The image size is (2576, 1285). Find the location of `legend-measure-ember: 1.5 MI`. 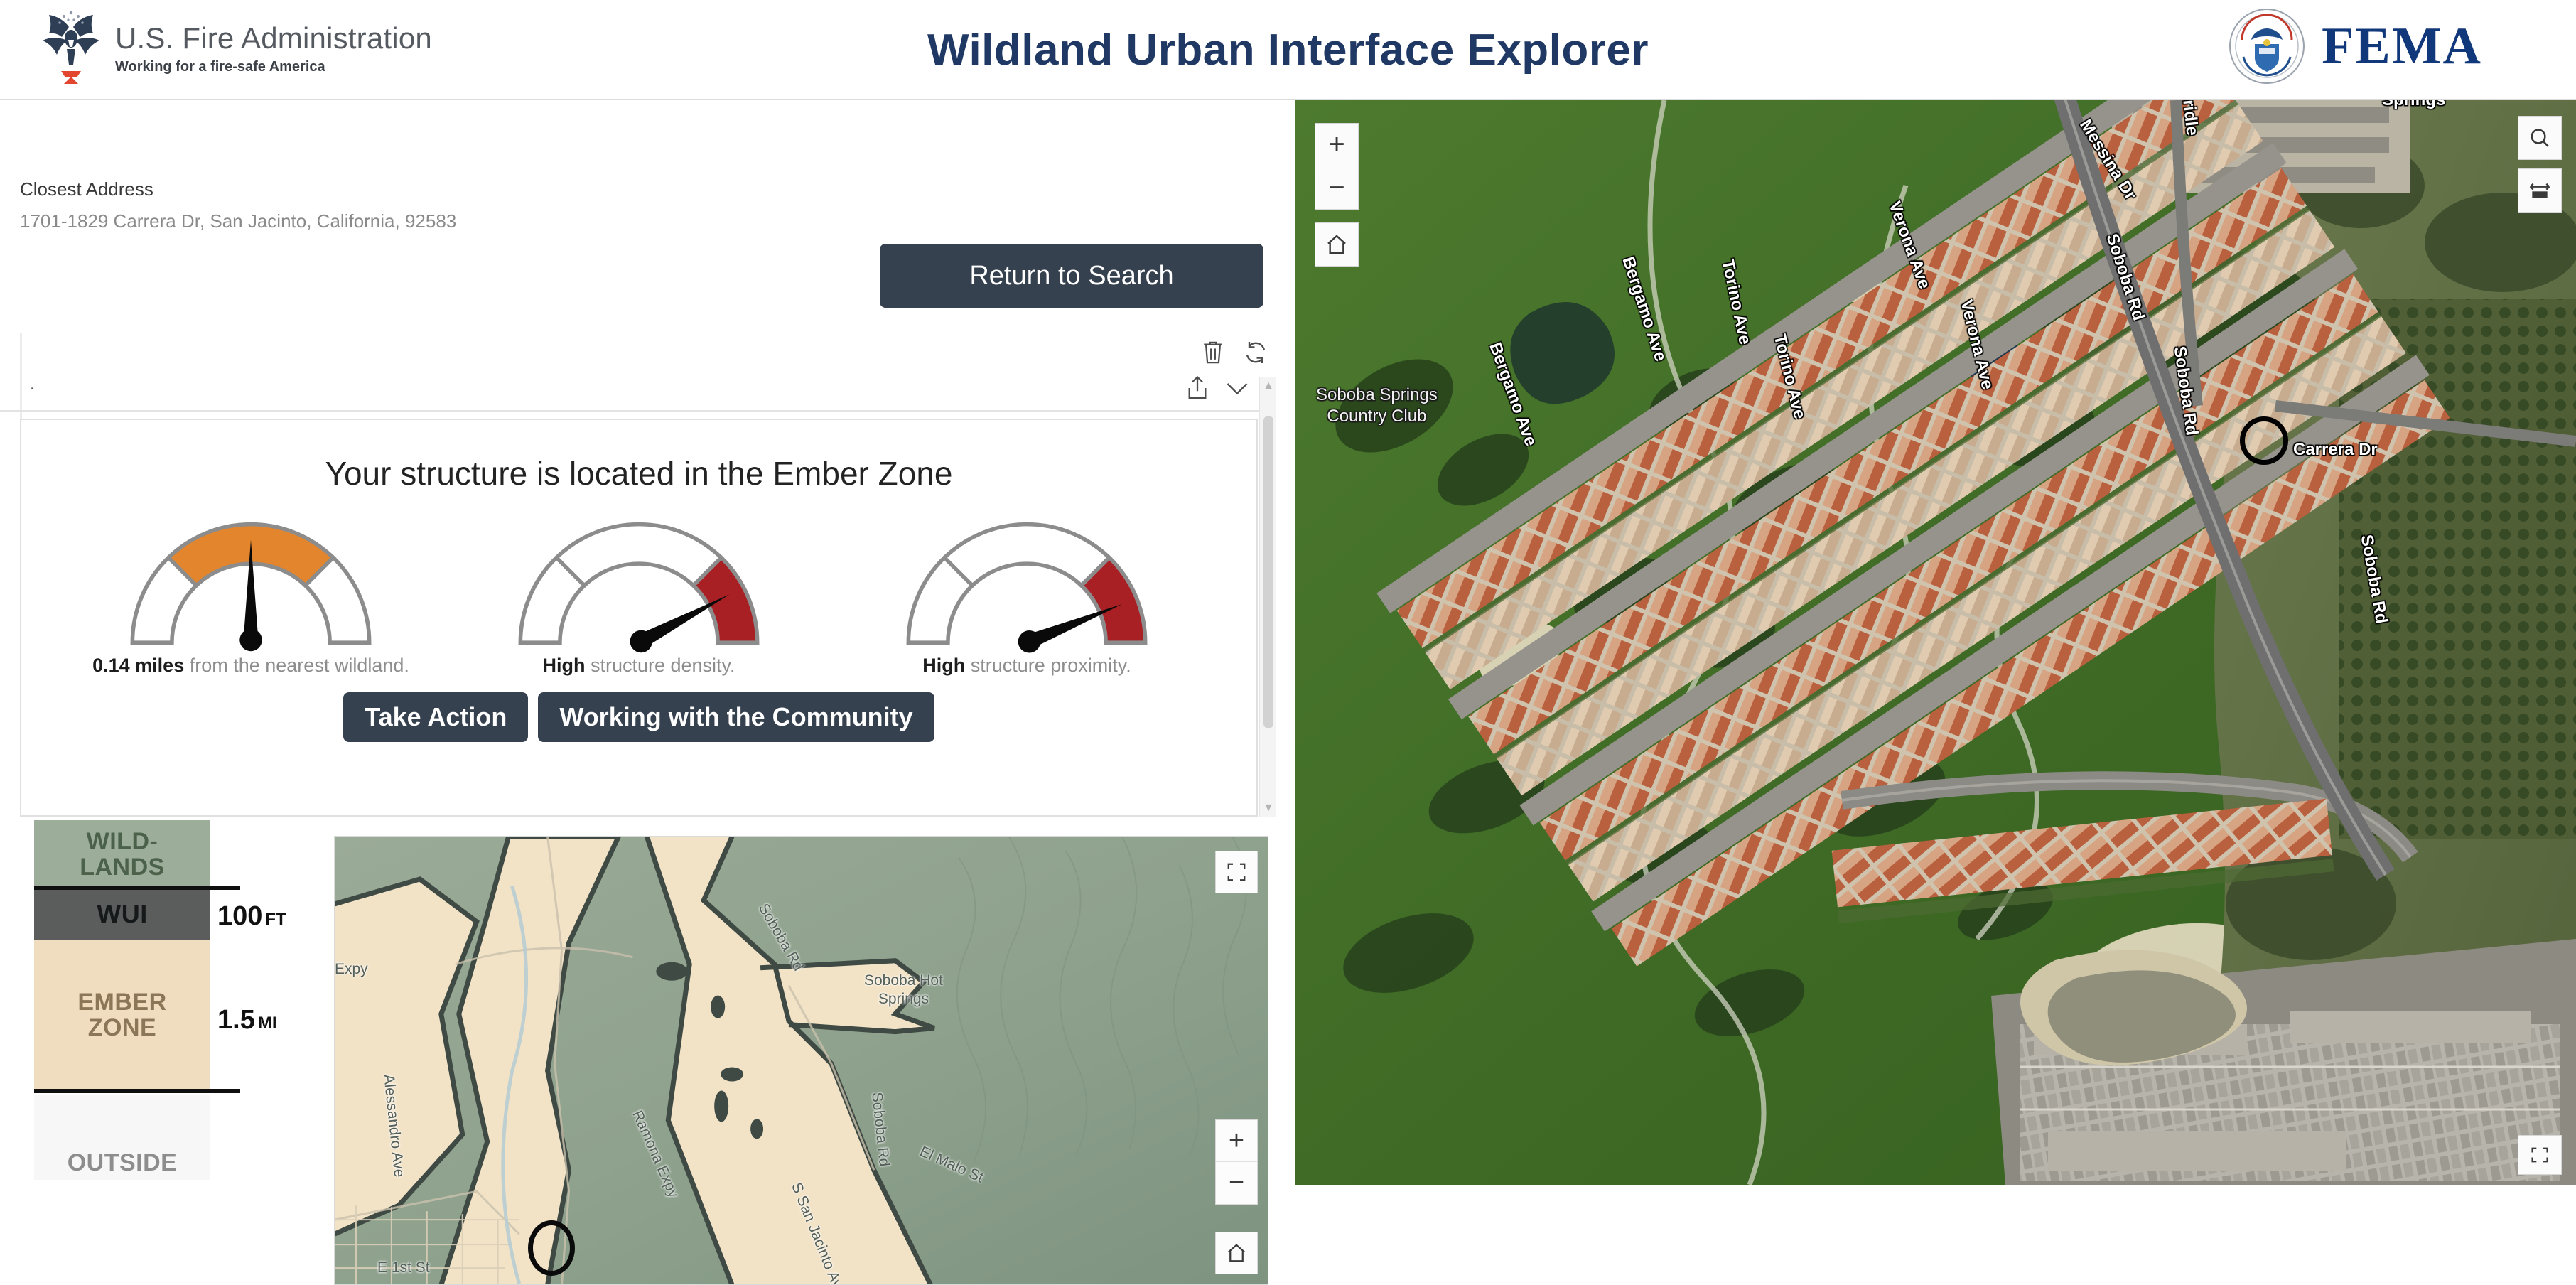

legend-measure-ember: 1.5 MI is located at coordinates (247, 1020).